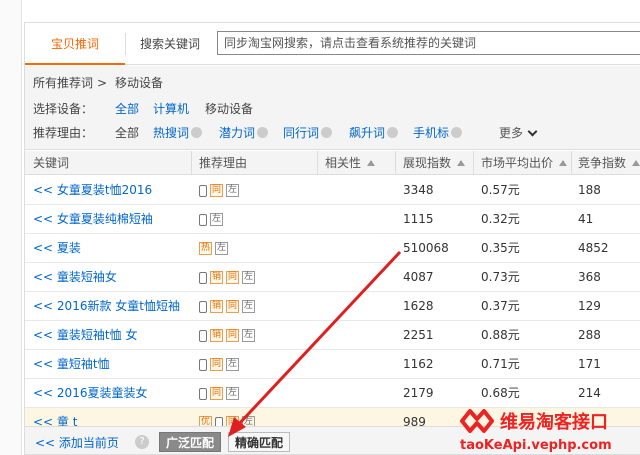  What do you see at coordinates (500, 335) in the screenshot?
I see `avg-bid-value: 0.88元` at bounding box center [500, 335].